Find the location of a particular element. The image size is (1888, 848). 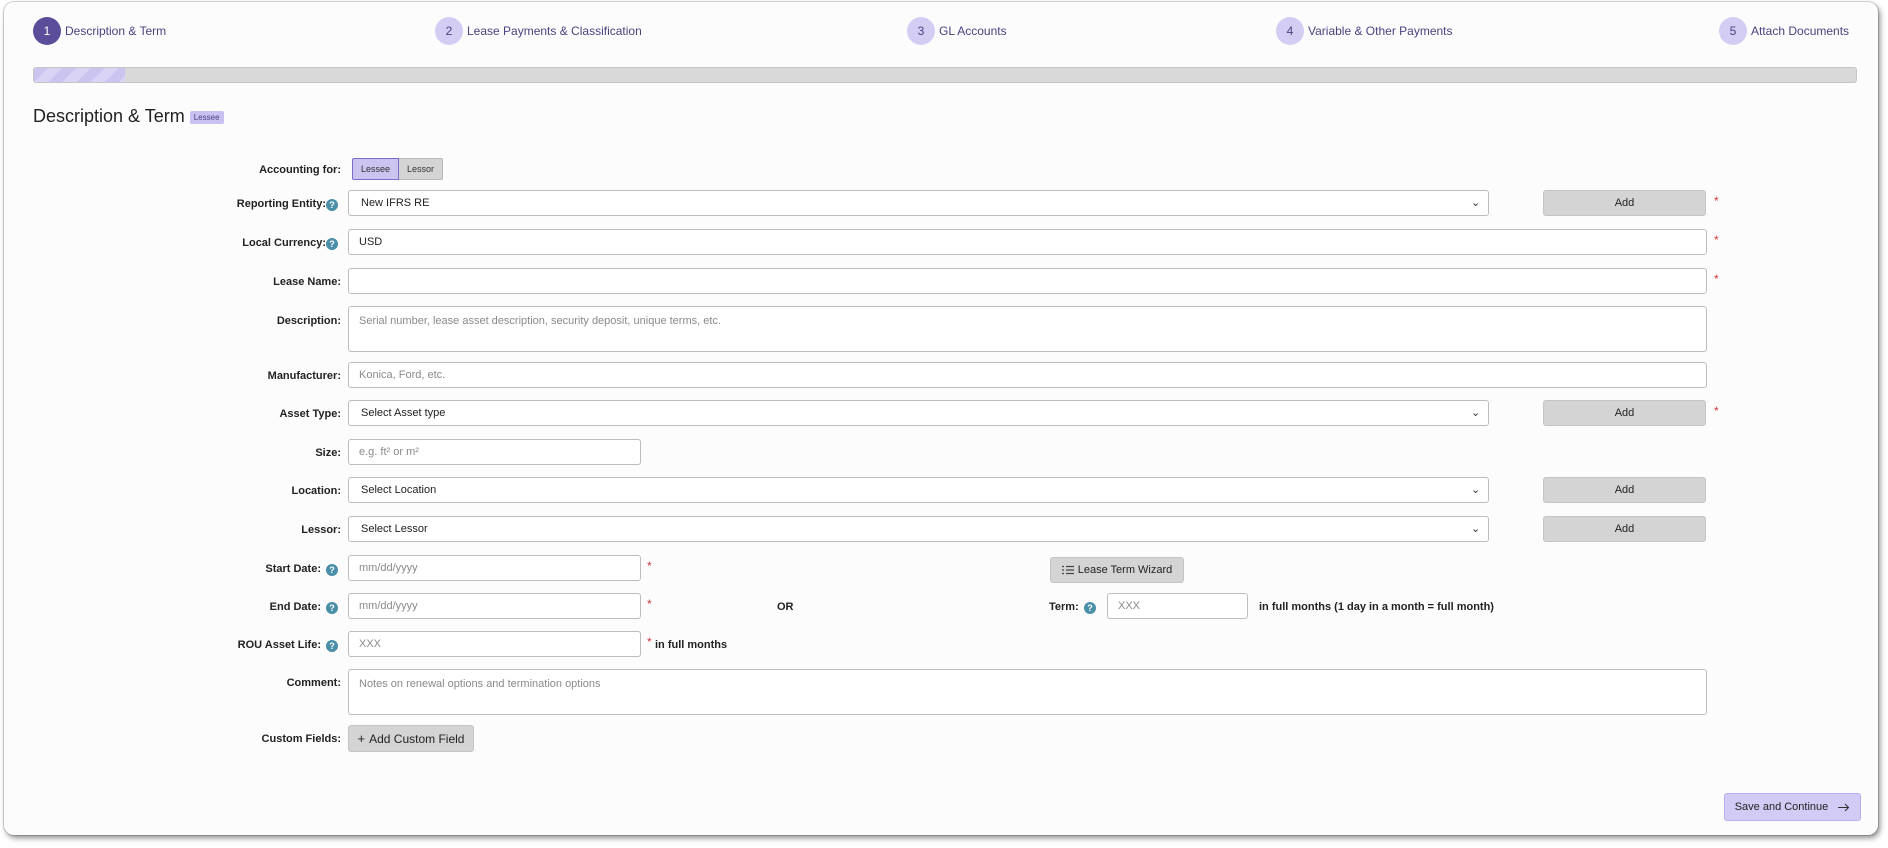

step-label: GL Accounts is located at coordinates (973, 31).